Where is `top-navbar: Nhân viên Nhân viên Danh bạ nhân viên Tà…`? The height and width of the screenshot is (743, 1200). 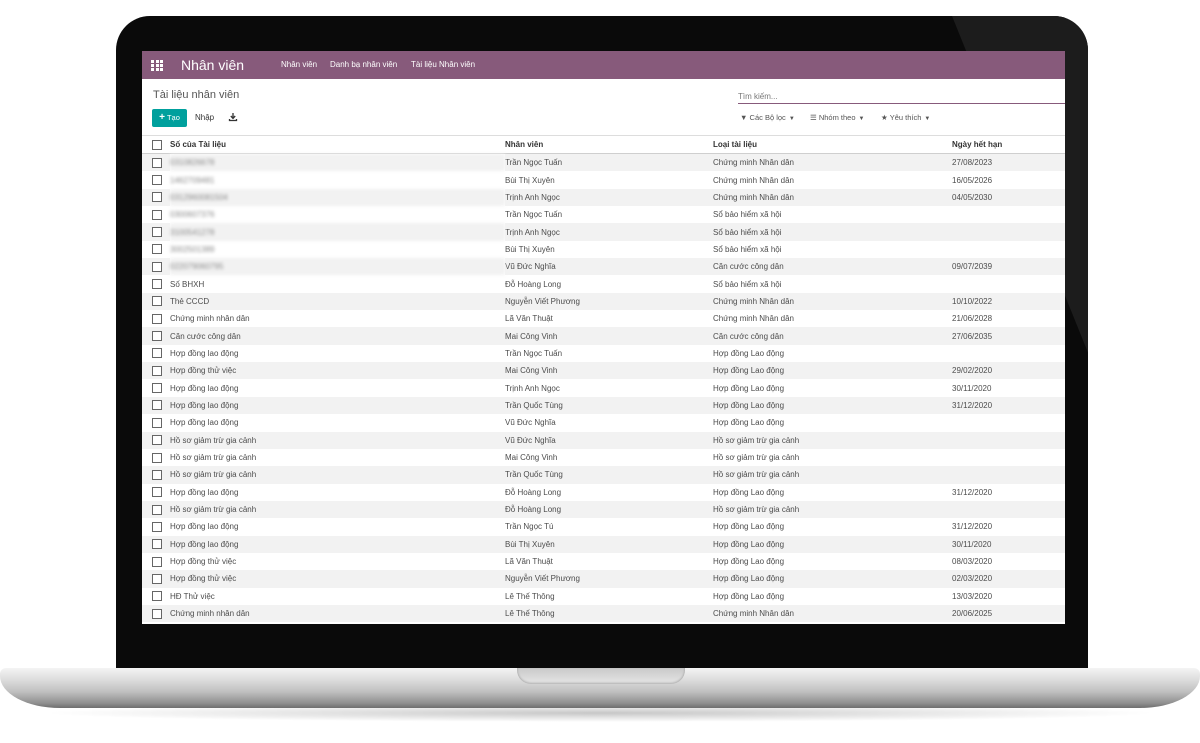 top-navbar: Nhân viên Nhân viên Danh bạ nhân viên Tà… is located at coordinates (603, 65).